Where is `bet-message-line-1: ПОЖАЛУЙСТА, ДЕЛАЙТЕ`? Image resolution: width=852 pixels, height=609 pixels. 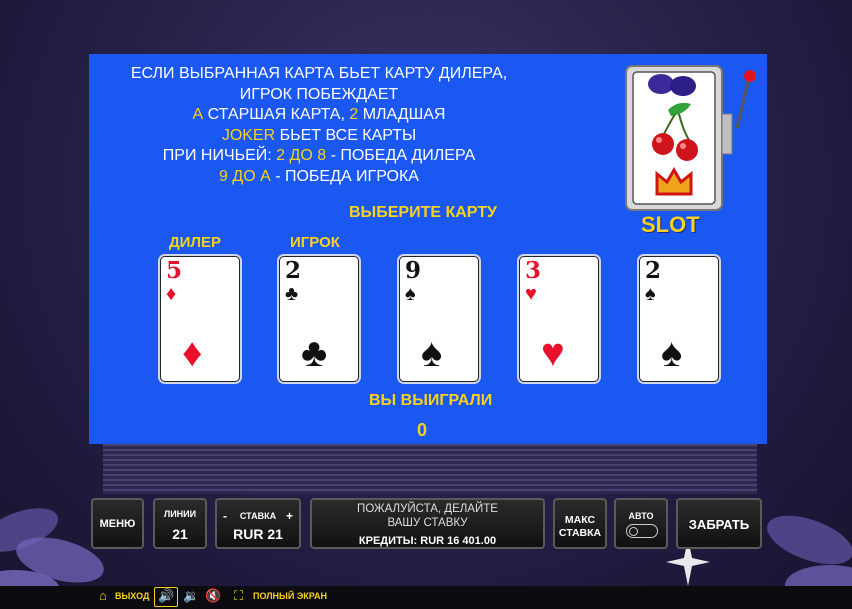 bet-message-line-1: ПОЖАЛУЙСТА, ДЕЛАЙТЕ is located at coordinates (427, 509).